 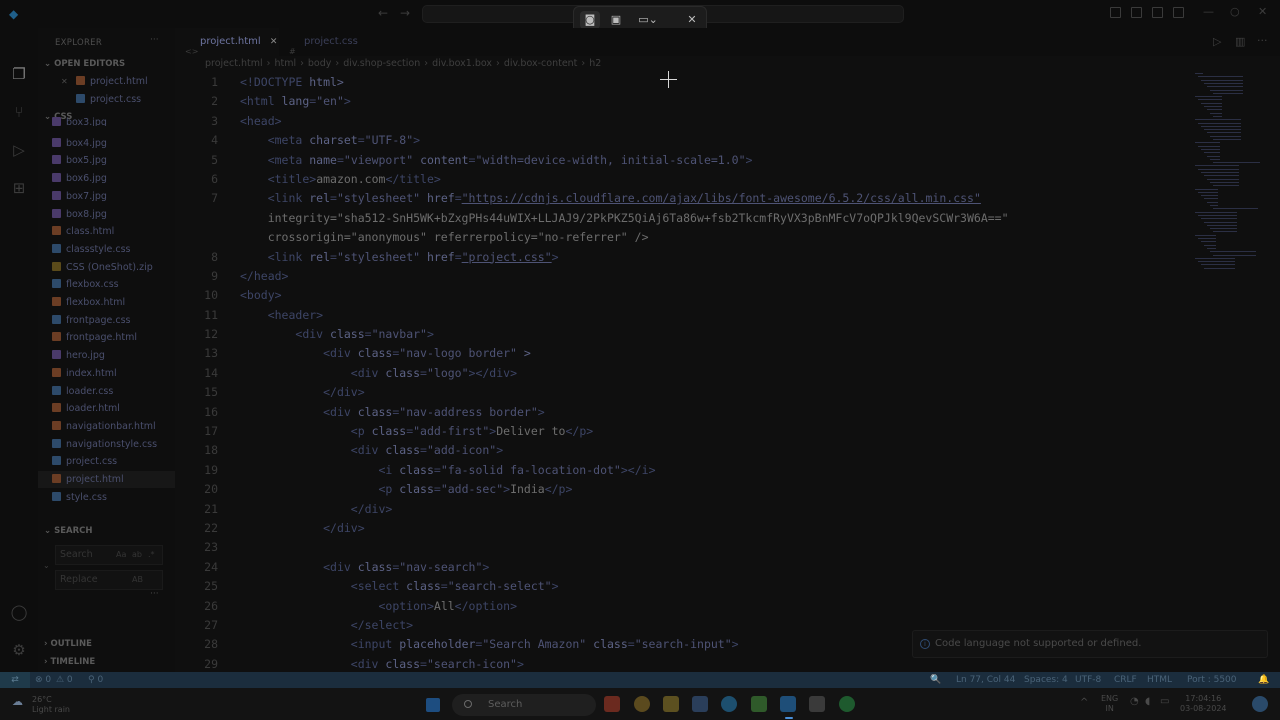 I want to click on match-case-icon: Aa, so click(x=121, y=555).